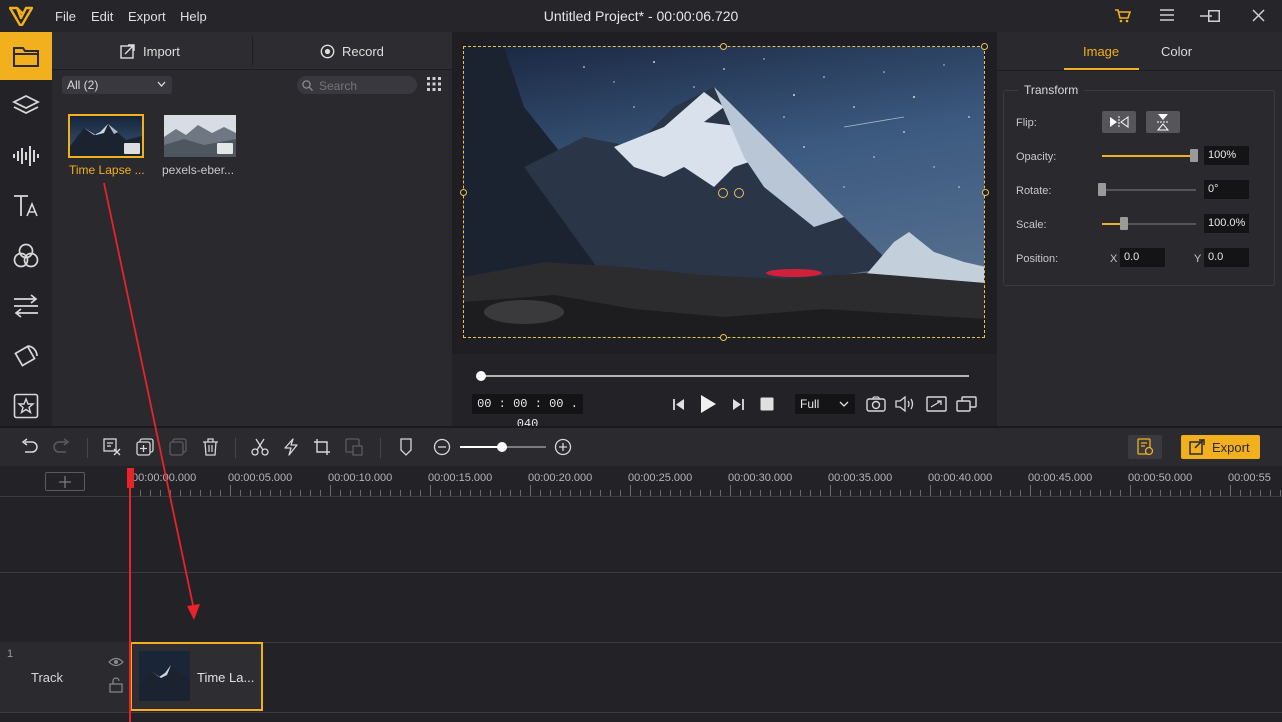 The width and height of the screenshot is (1282, 722). What do you see at coordinates (193, 16) in the screenshot?
I see `menu-help: Help` at bounding box center [193, 16].